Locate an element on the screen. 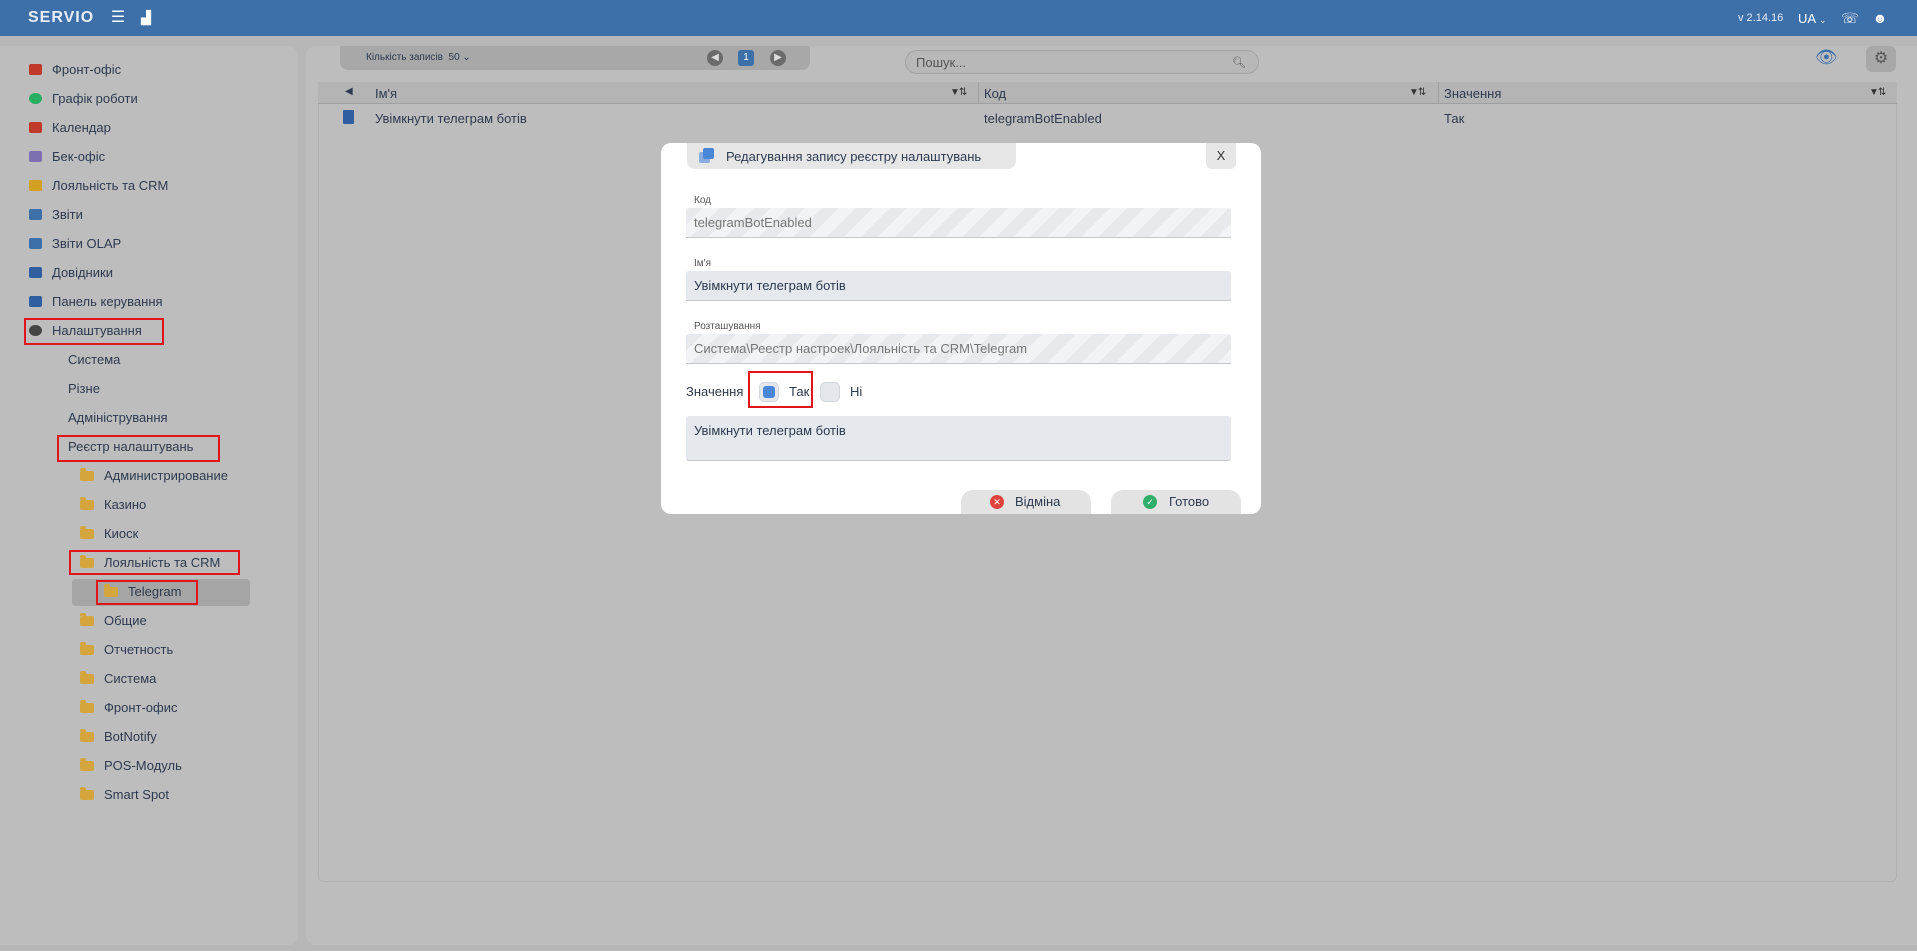 The image size is (1917, 951). collapse-arrow-icon: ◀ is located at coordinates (349, 91).